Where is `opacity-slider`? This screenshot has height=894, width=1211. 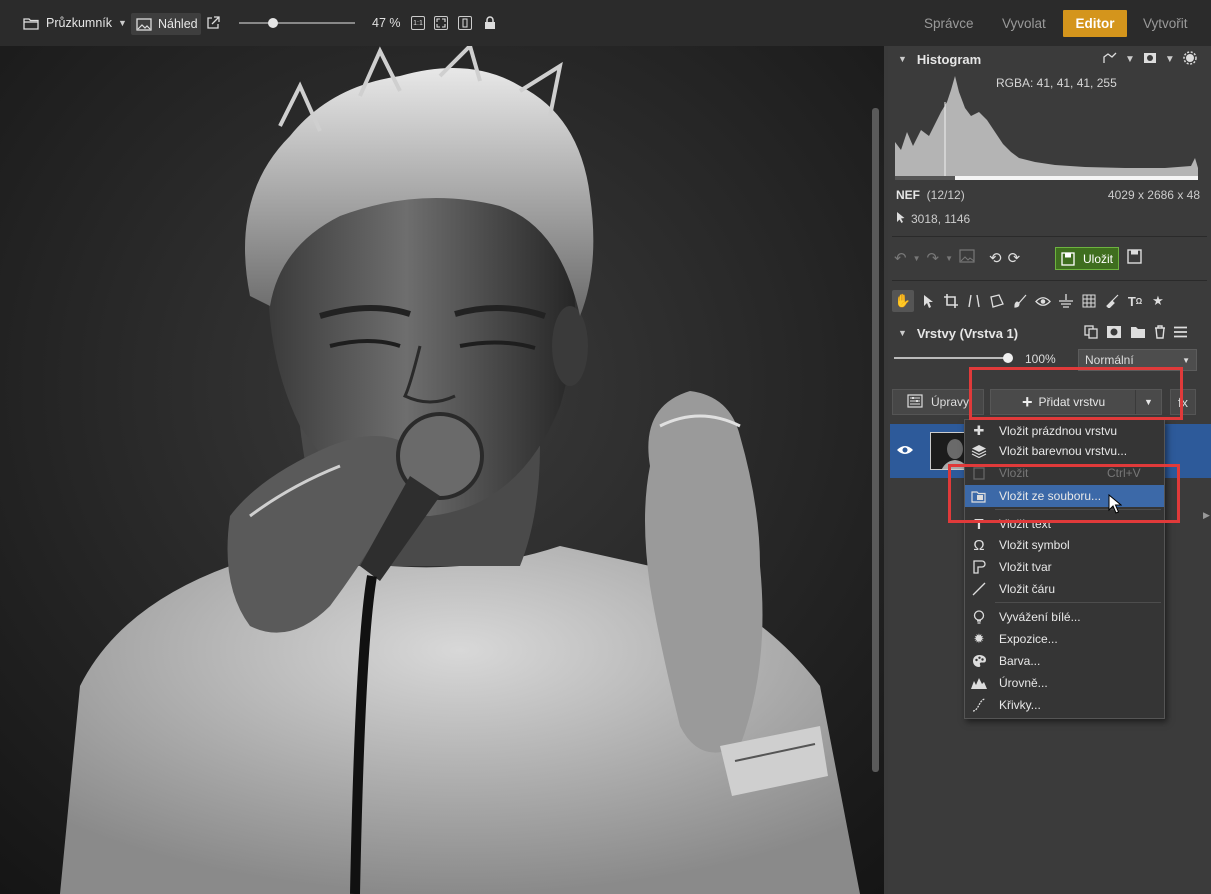
opacity-slider is located at coordinates (952, 358).